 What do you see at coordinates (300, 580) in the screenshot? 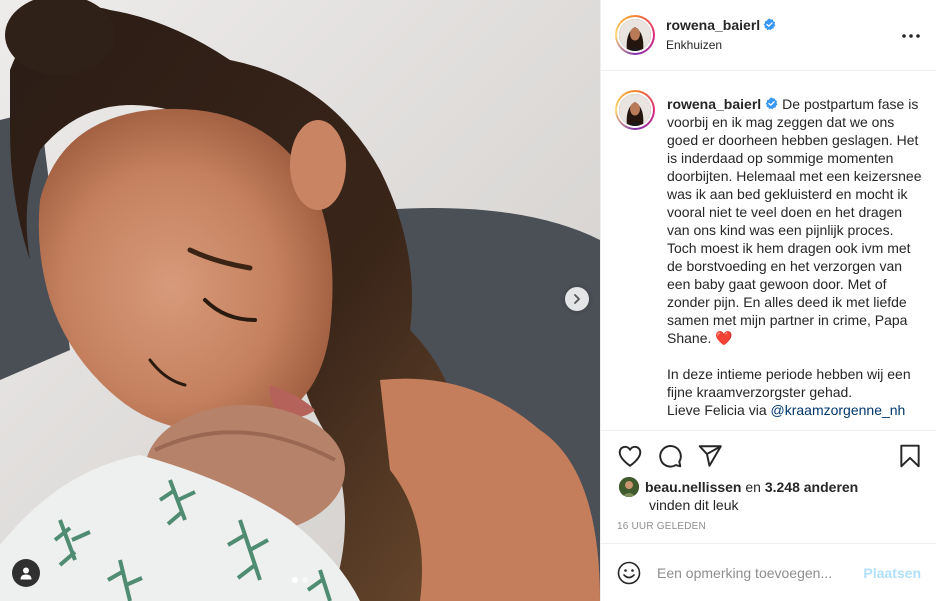
I see `carousel-indicator` at bounding box center [300, 580].